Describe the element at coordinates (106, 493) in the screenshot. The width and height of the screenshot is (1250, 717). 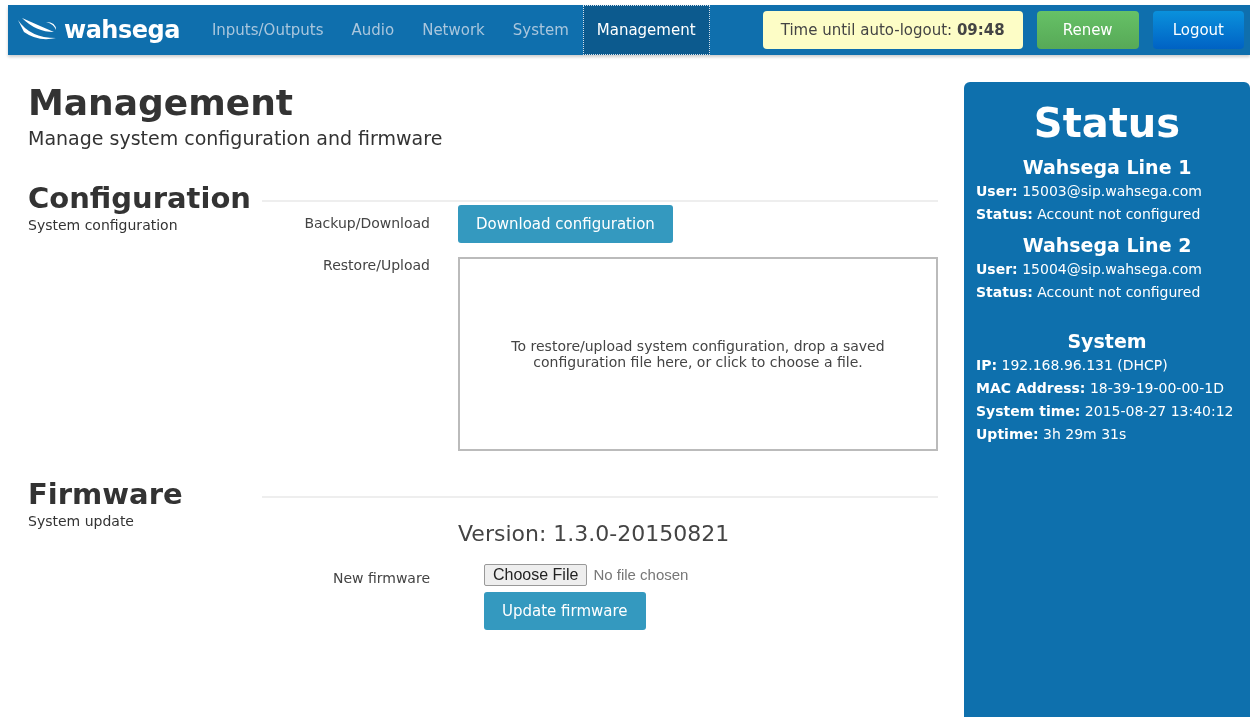
I see `section-heading: Firmware` at that location.